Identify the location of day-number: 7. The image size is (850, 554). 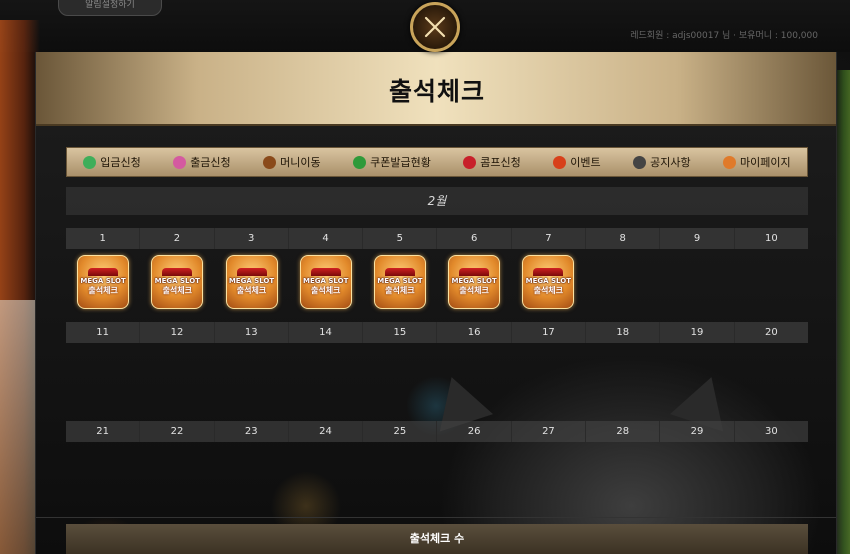
(549, 238).